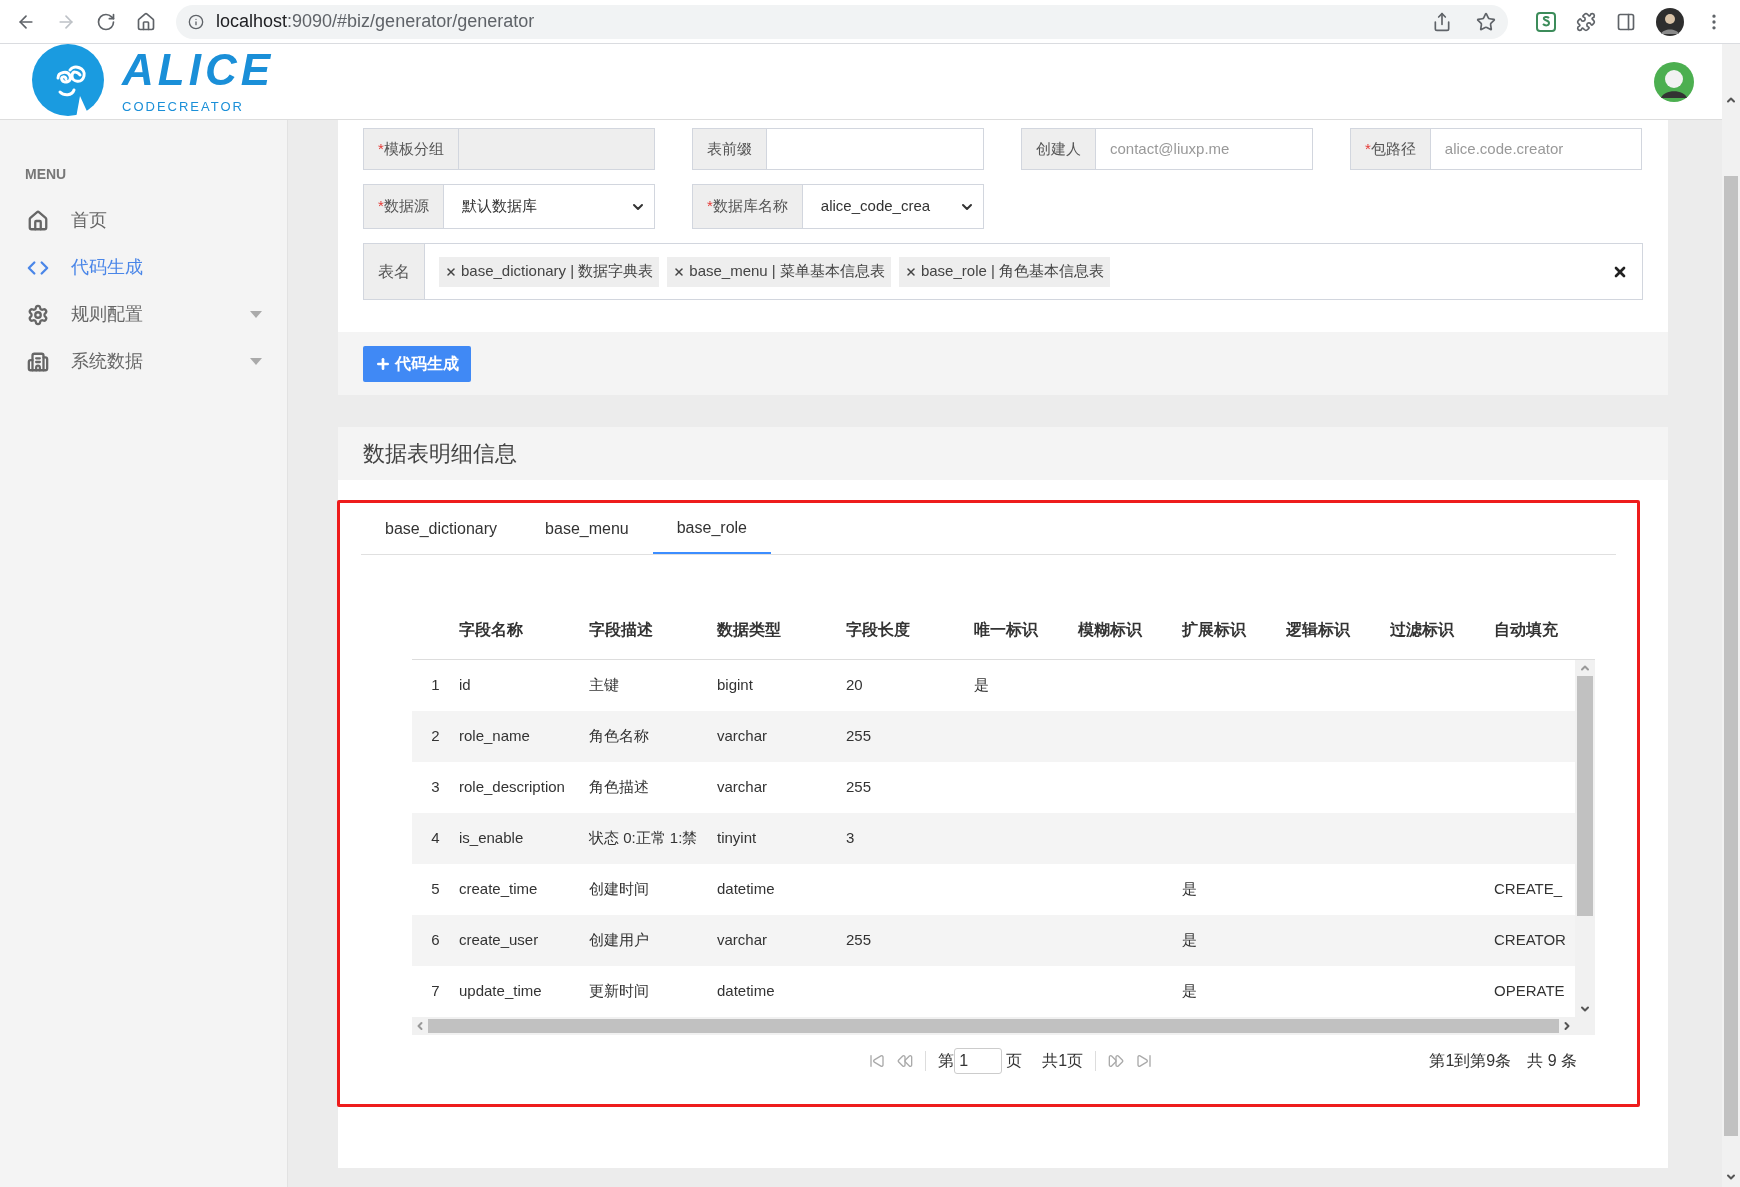 The image size is (1740, 1187). I want to click on column-header: 逻辑标识, so click(1318, 629).